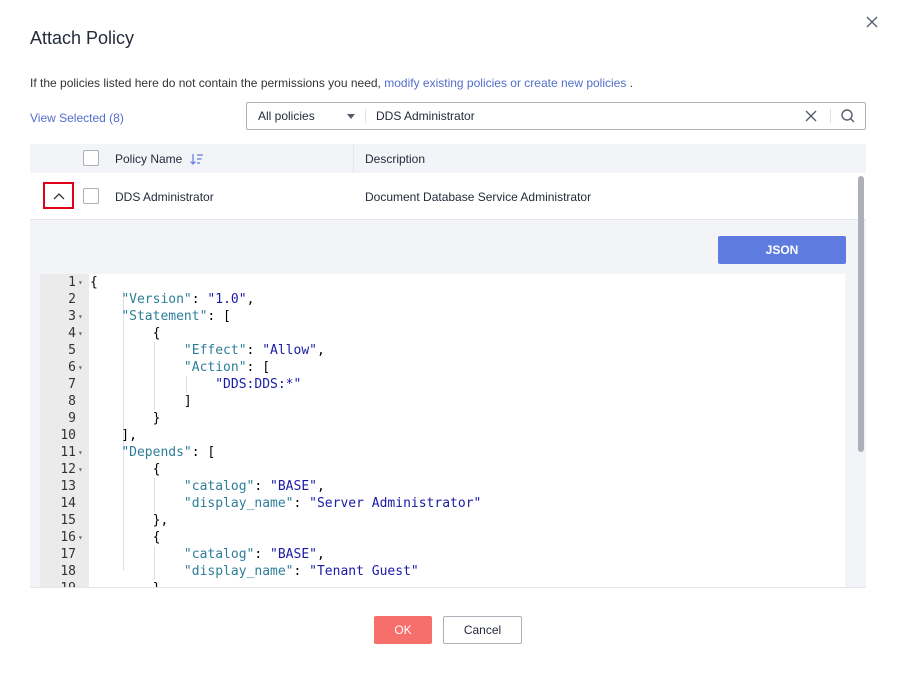  What do you see at coordinates (72, 350) in the screenshot?
I see `line-number: 5` at bounding box center [72, 350].